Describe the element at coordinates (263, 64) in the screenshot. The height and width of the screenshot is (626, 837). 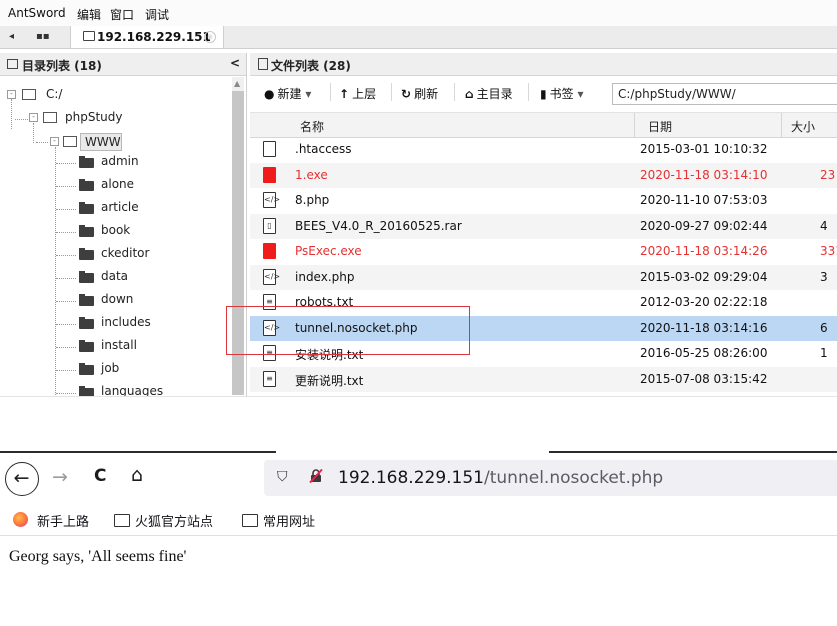
I see `file-icon` at that location.